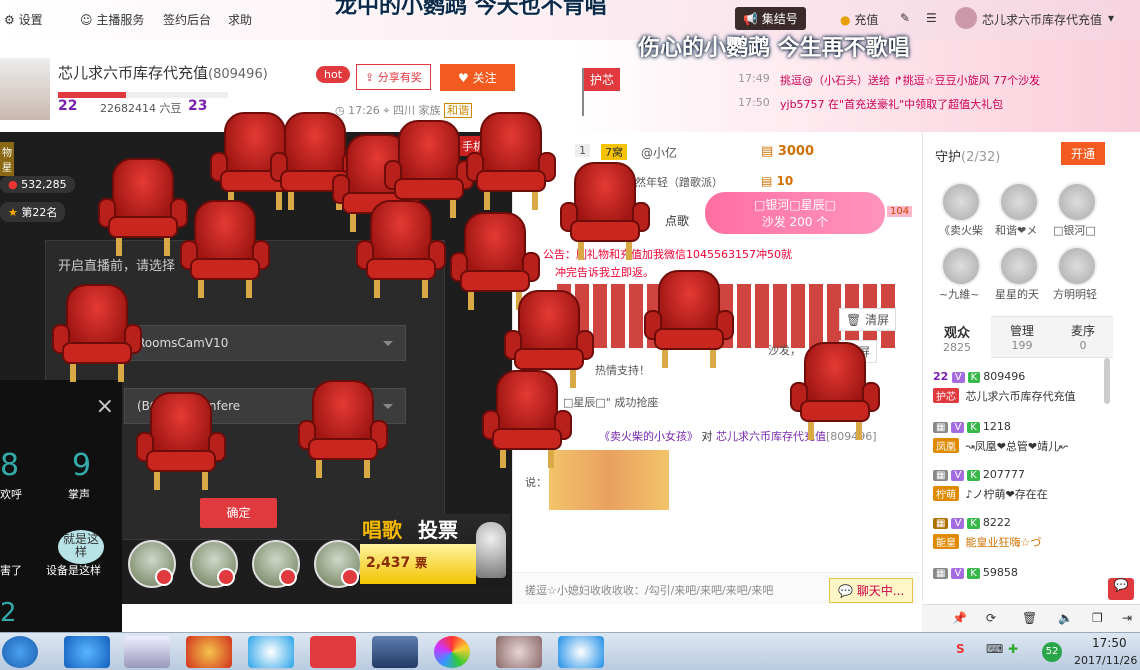 Image resolution: width=1140 pixels, height=670 pixels. Describe the element at coordinates (1000, 446) in the screenshot. I see `viewer-row: 凤凰 ↝凤凰❤总管❤靖儿↜` at that location.